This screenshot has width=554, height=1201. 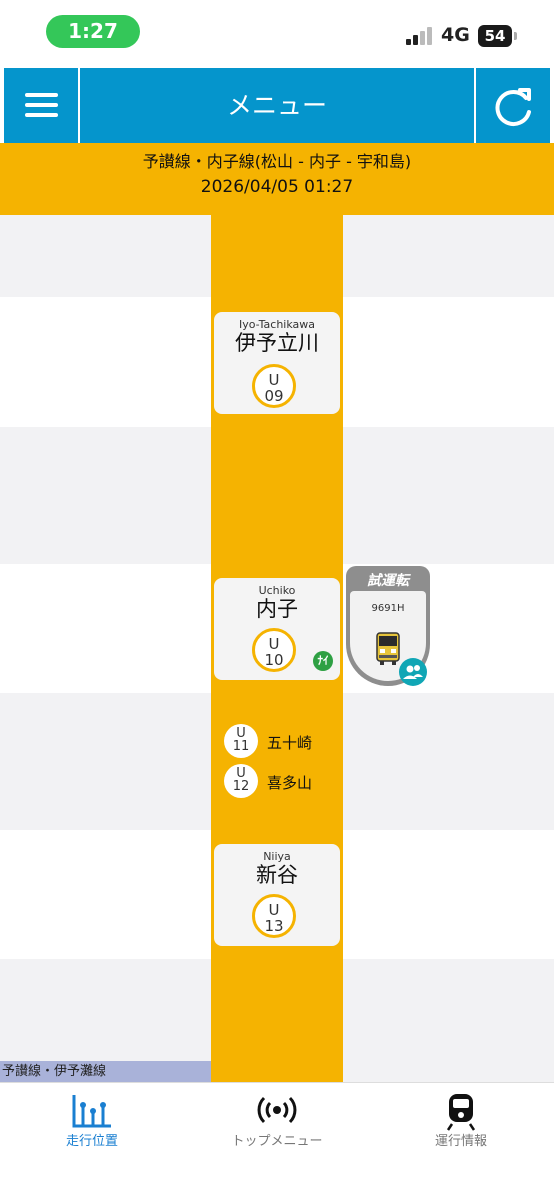 What do you see at coordinates (388, 648) in the screenshot?
I see `train-front-icon` at bounding box center [388, 648].